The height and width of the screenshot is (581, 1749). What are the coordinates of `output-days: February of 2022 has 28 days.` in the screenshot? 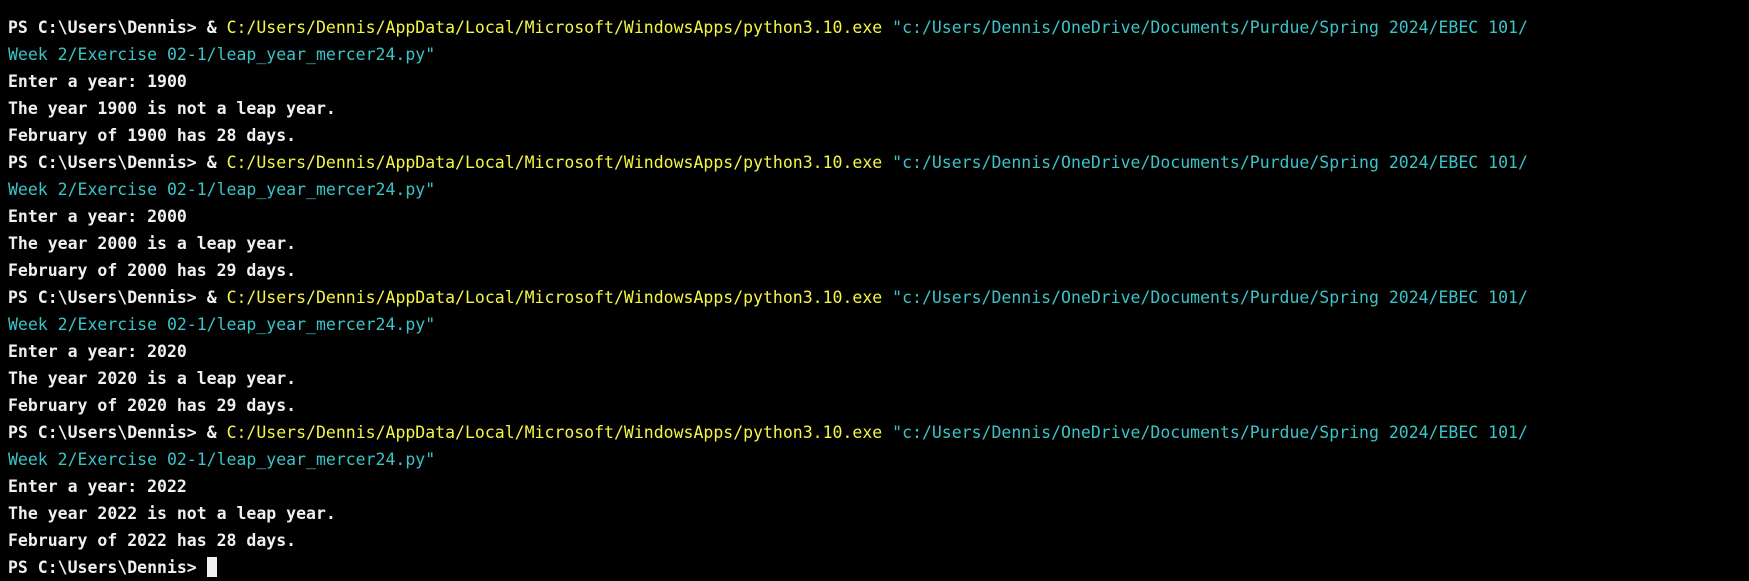 It's located at (152, 540).